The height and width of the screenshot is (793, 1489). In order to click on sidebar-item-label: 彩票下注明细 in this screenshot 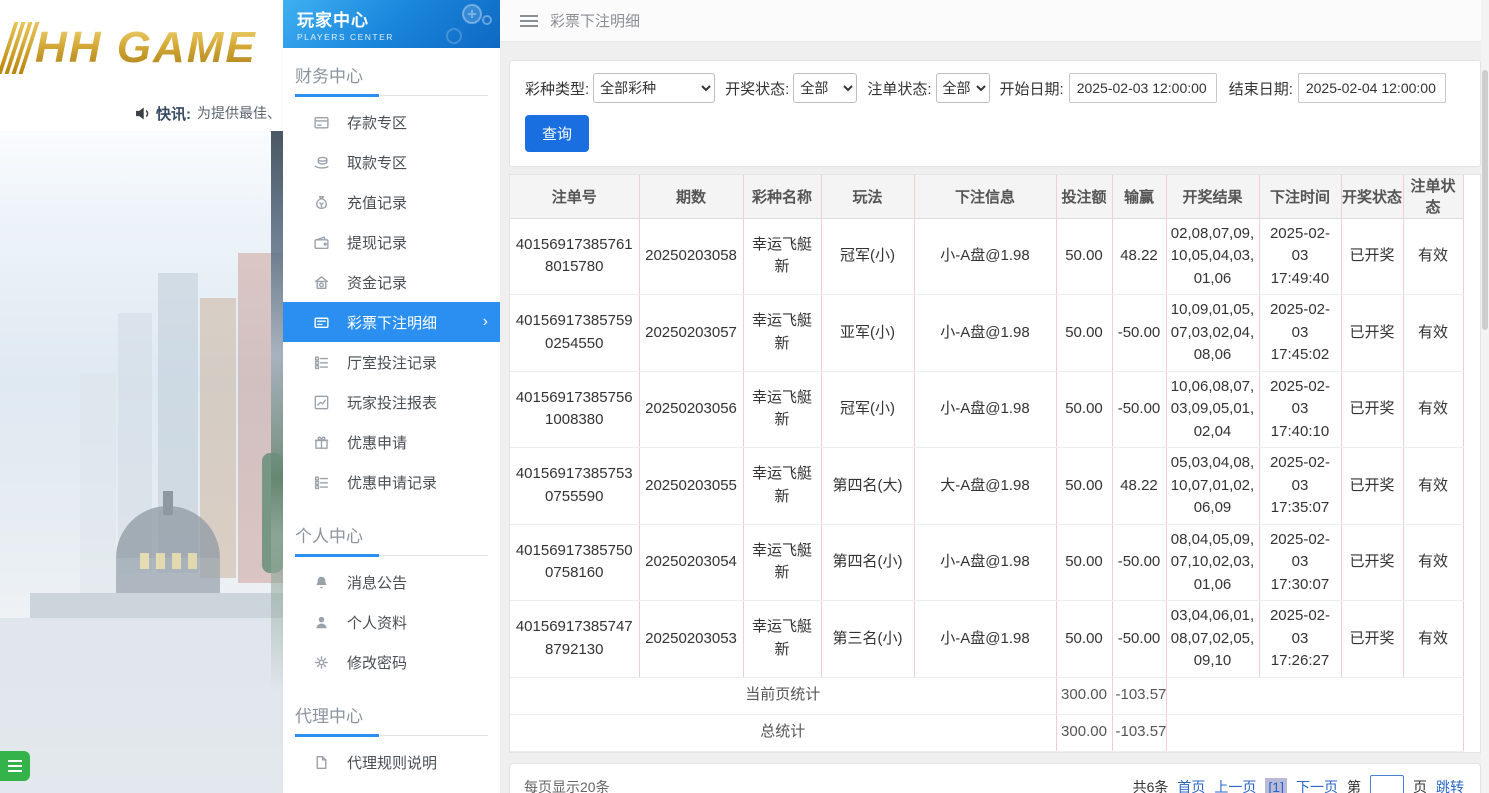, I will do `click(392, 323)`.